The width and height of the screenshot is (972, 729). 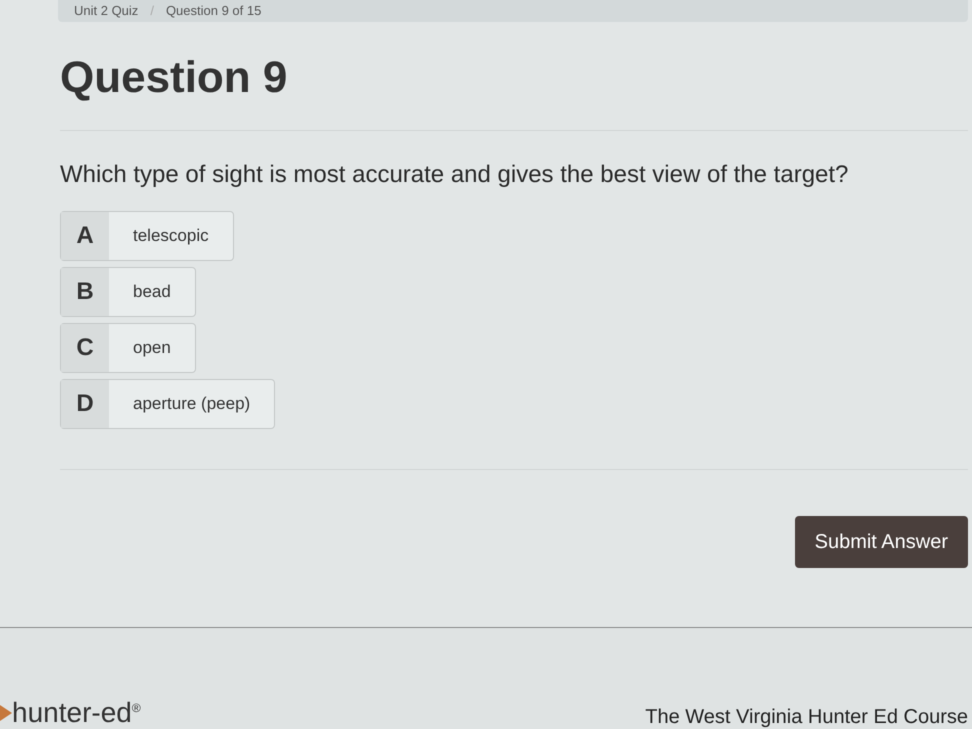 What do you see at coordinates (70, 713) in the screenshot?
I see `hunter-ed-logo: hunter-ed®` at bounding box center [70, 713].